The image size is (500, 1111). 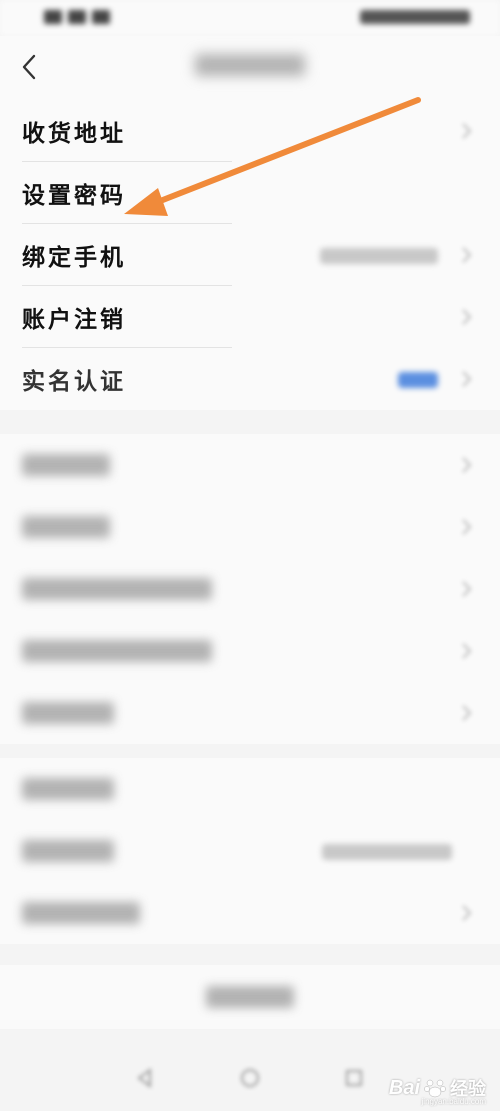 What do you see at coordinates (250, 317) in the screenshot?
I see `settings-row-cancel-account: 账户注销` at bounding box center [250, 317].